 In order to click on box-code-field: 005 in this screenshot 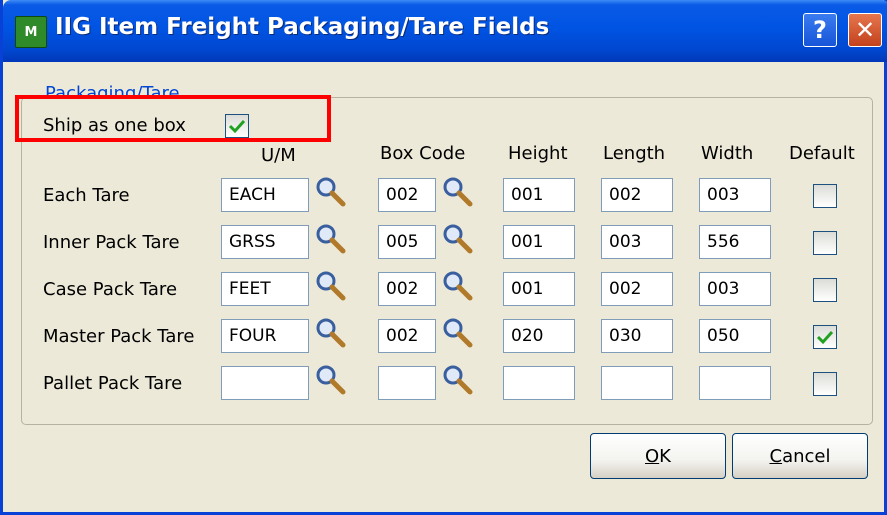, I will do `click(407, 242)`.